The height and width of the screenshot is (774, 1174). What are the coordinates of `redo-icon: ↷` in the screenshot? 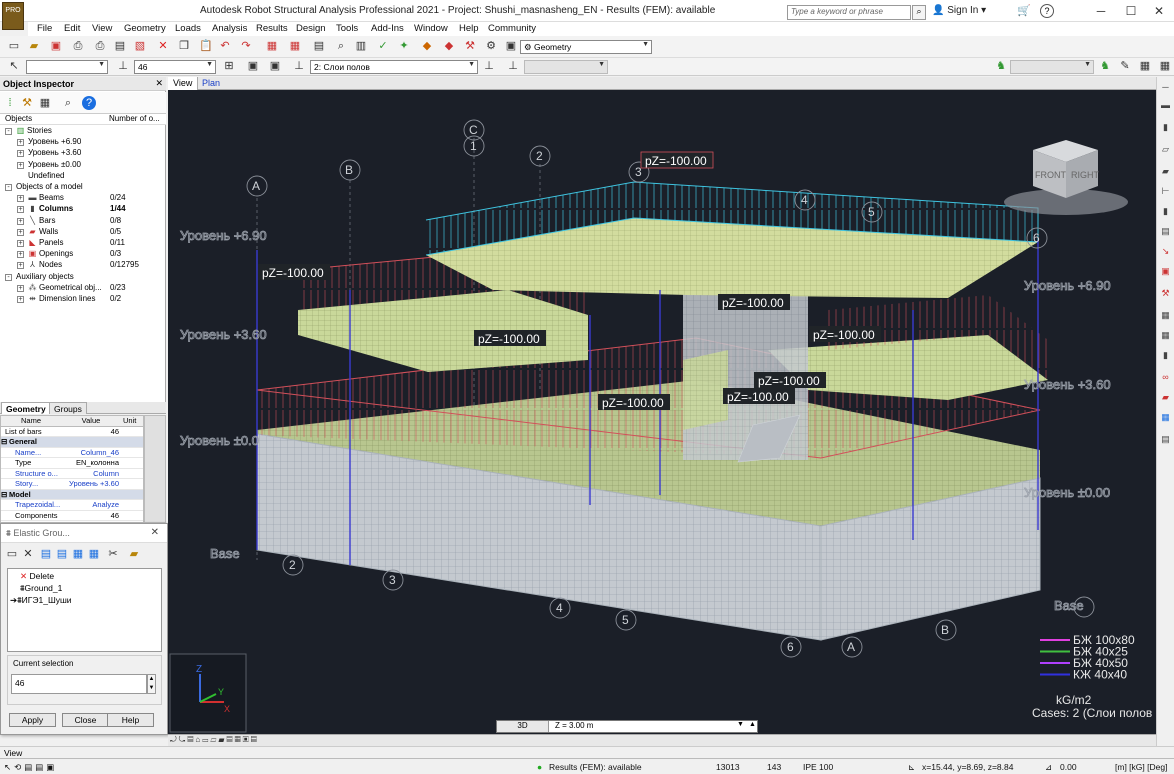 It's located at (246, 46).